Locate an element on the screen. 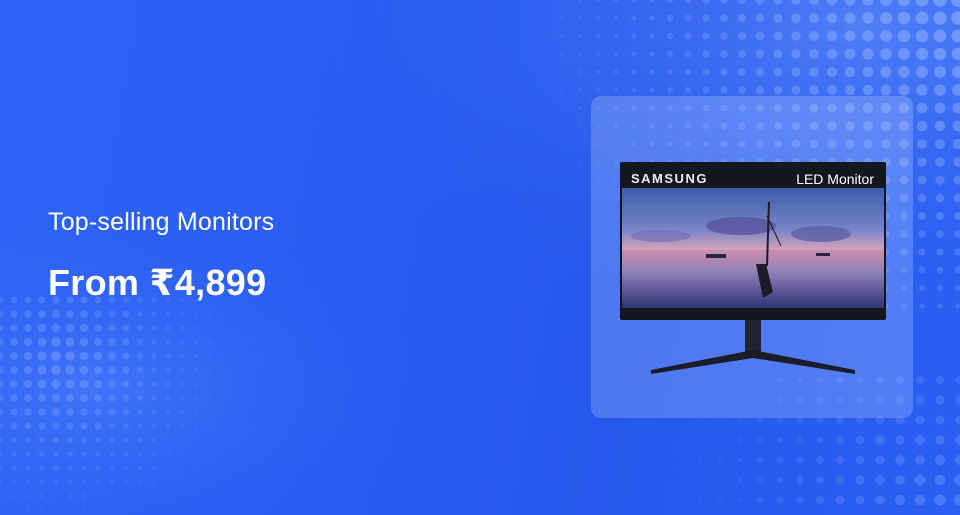 Image resolution: width=960 pixels, height=515 pixels. headline: Top-selling Monitors is located at coordinates (161, 222).